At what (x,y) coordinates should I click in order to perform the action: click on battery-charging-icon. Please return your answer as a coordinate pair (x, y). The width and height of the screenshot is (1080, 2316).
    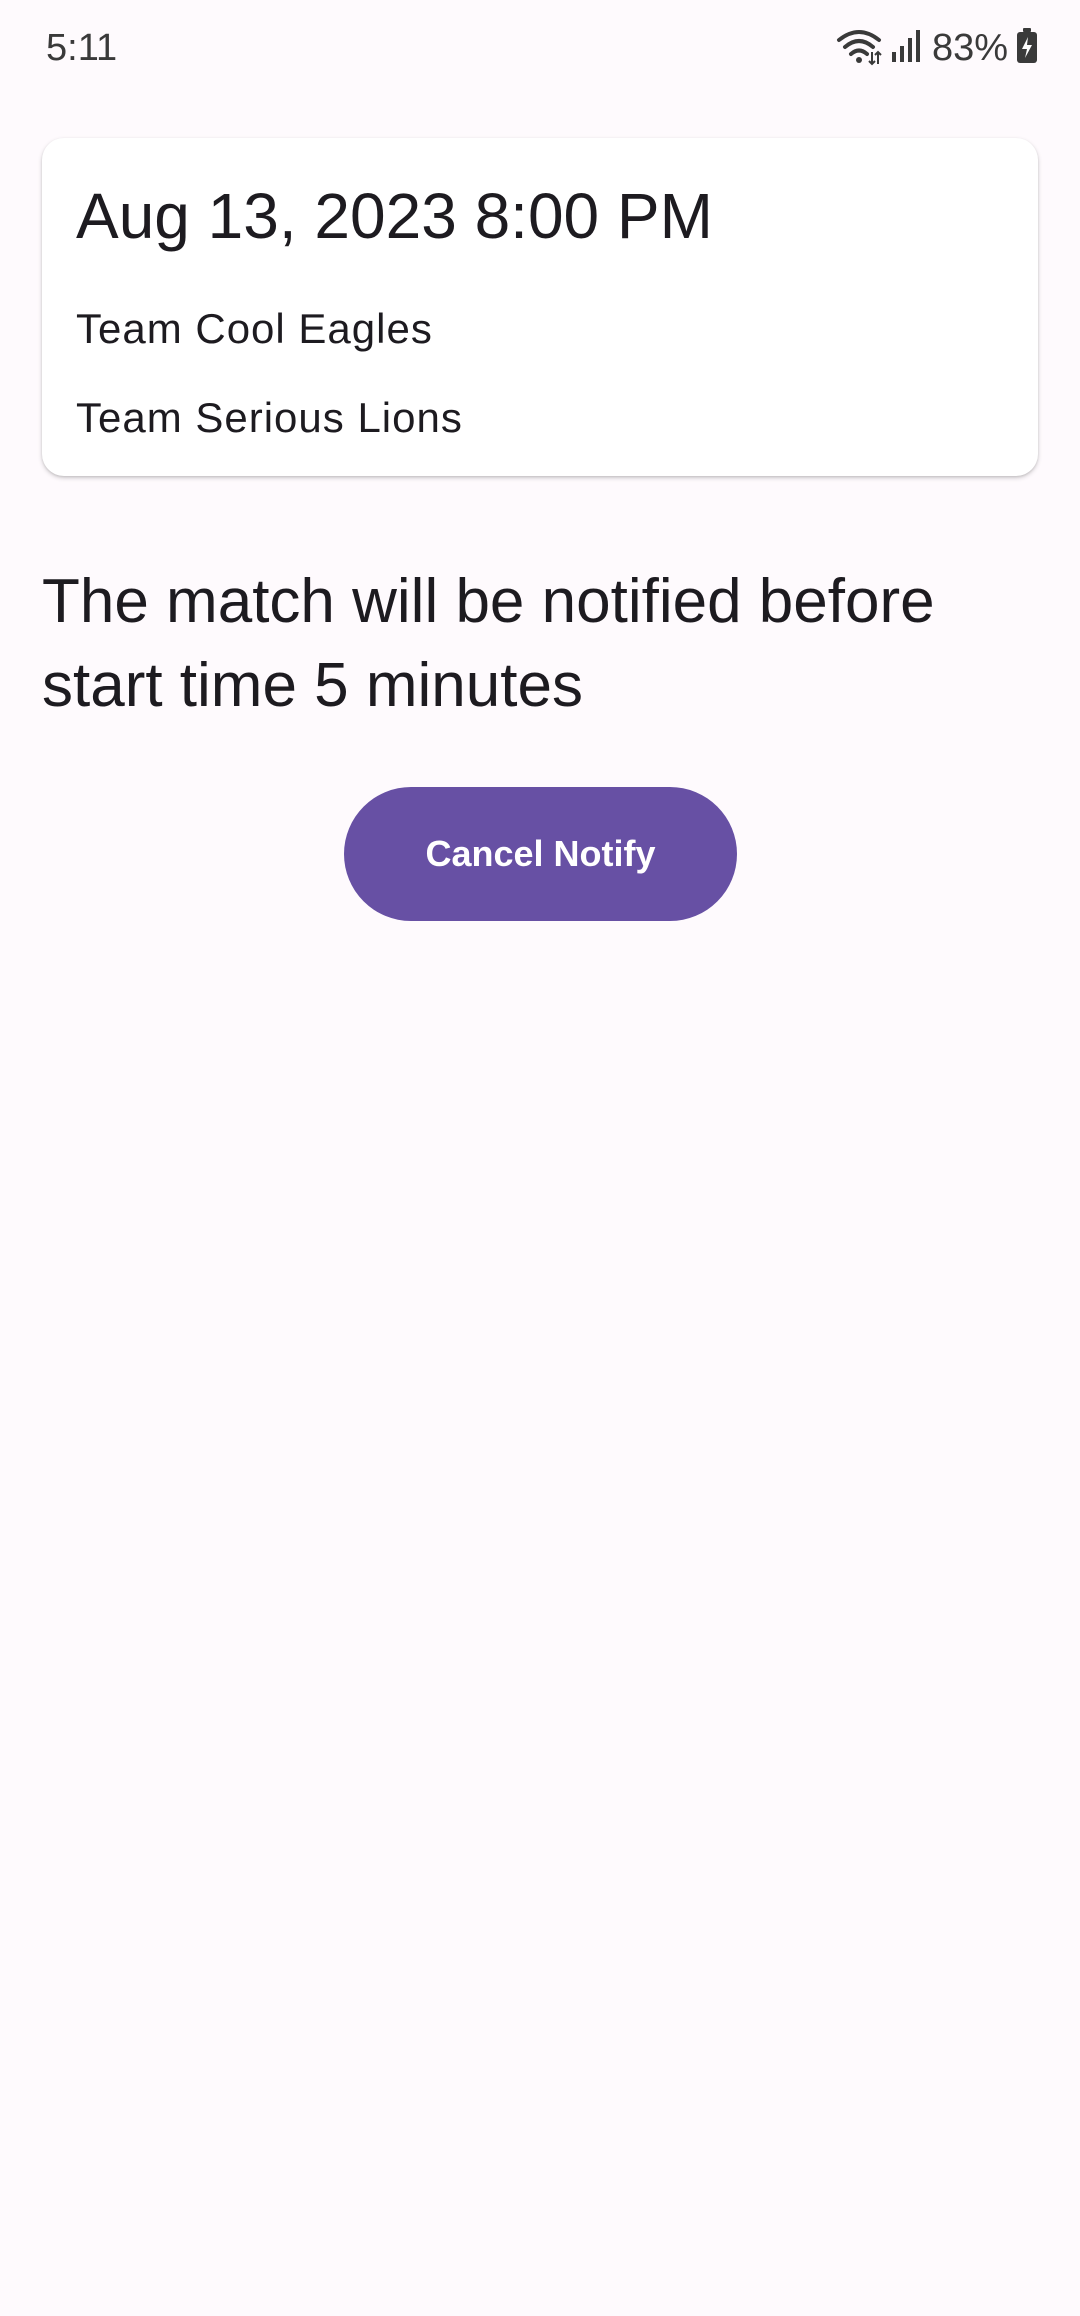
    Looking at the image, I should click on (1027, 48).